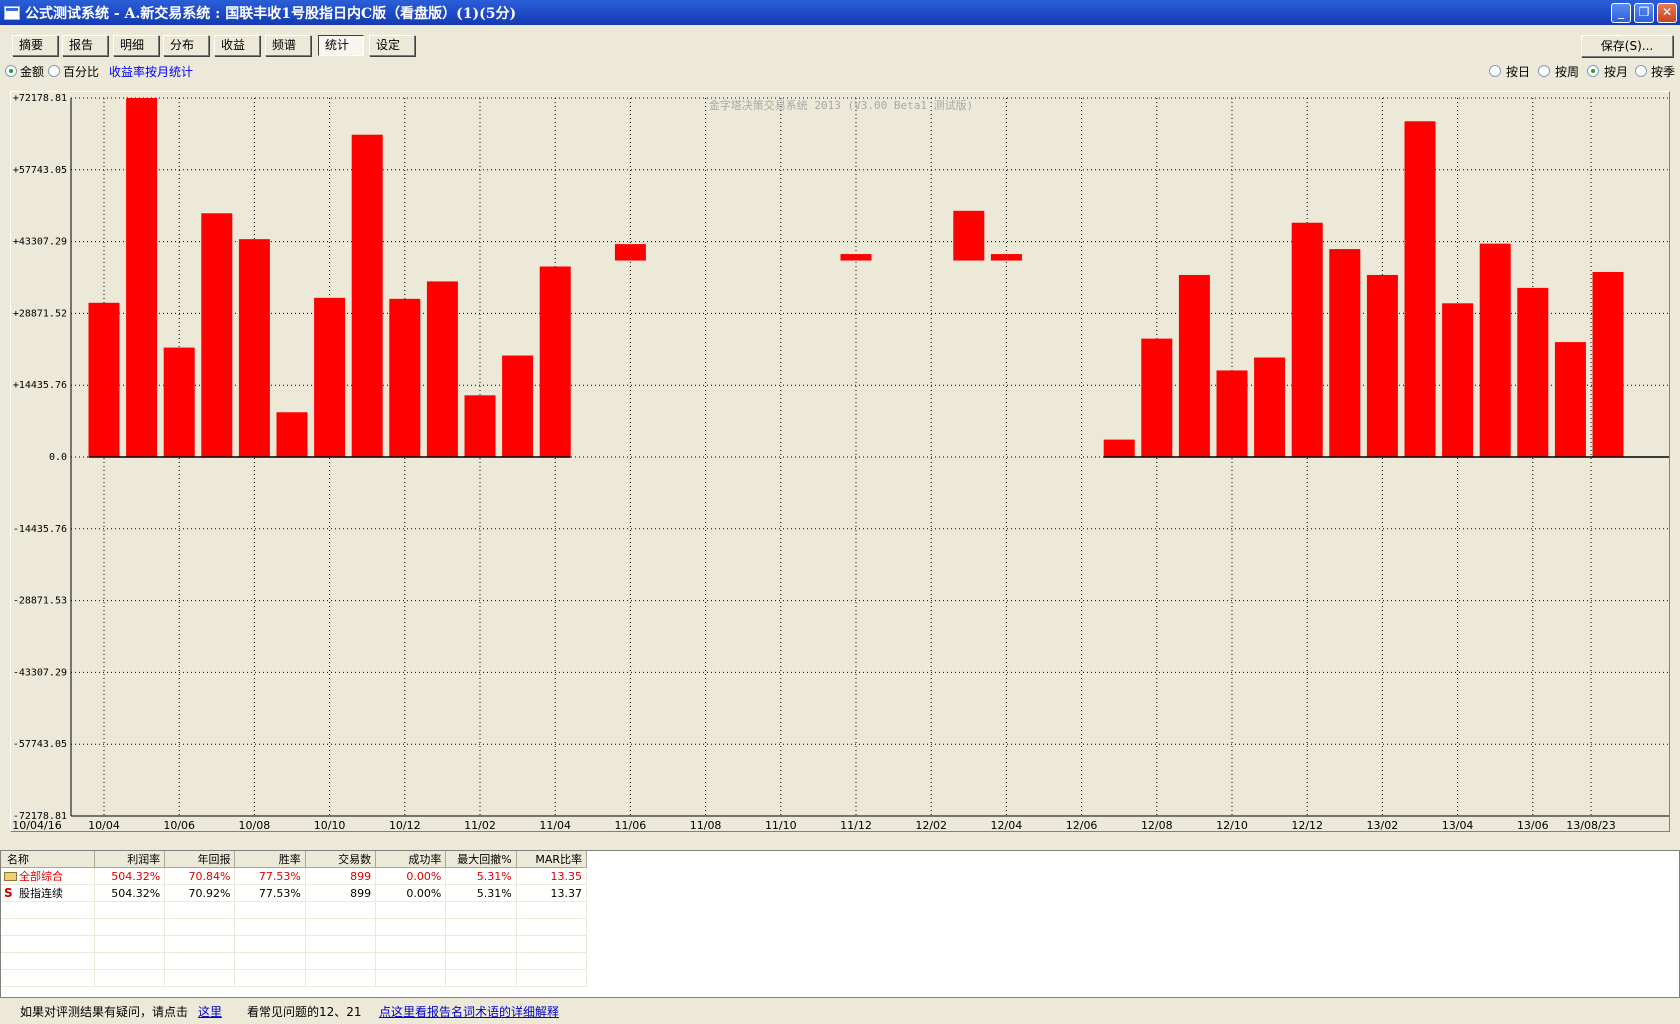  I want to click on toolbar: 摘要 报告 明细 分布 收益 频谱 统计 设定, so click(840, 44).